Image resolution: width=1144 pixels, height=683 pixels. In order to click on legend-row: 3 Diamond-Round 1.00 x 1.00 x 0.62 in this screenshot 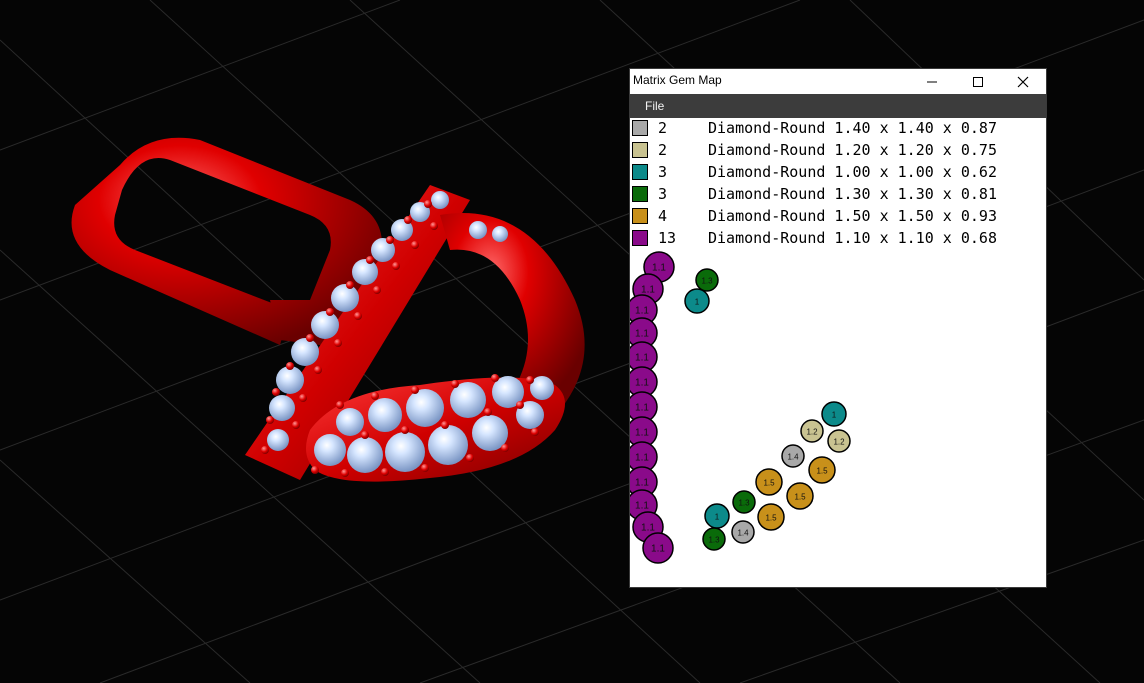, I will do `click(838, 173)`.